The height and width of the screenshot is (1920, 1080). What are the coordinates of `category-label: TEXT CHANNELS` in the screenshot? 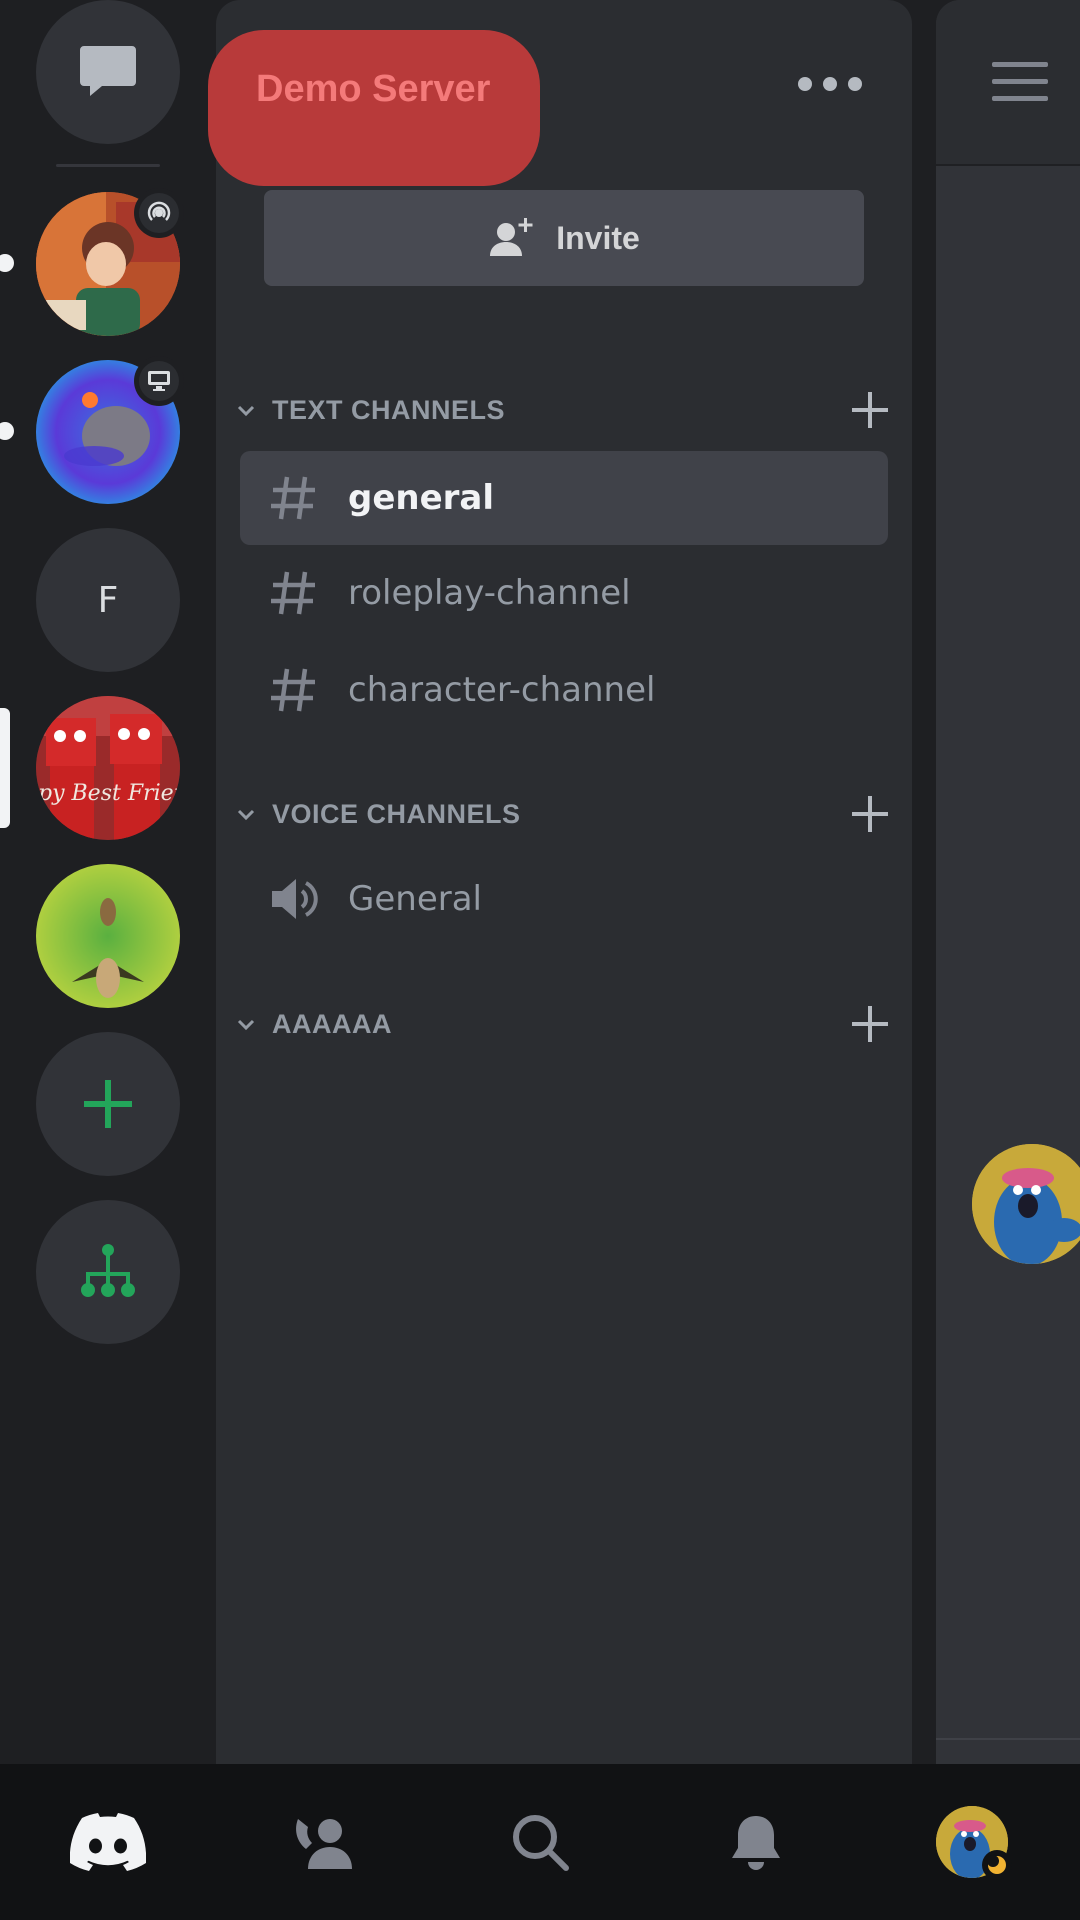 It's located at (389, 409).